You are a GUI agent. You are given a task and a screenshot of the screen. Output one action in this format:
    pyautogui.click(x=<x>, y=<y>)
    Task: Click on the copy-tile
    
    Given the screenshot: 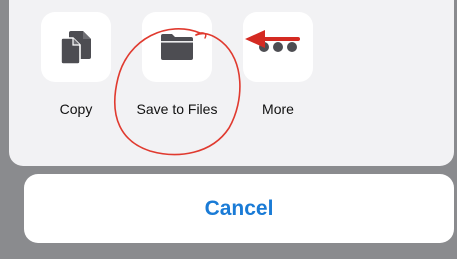 What is the action you would take?
    pyautogui.click(x=76, y=47)
    